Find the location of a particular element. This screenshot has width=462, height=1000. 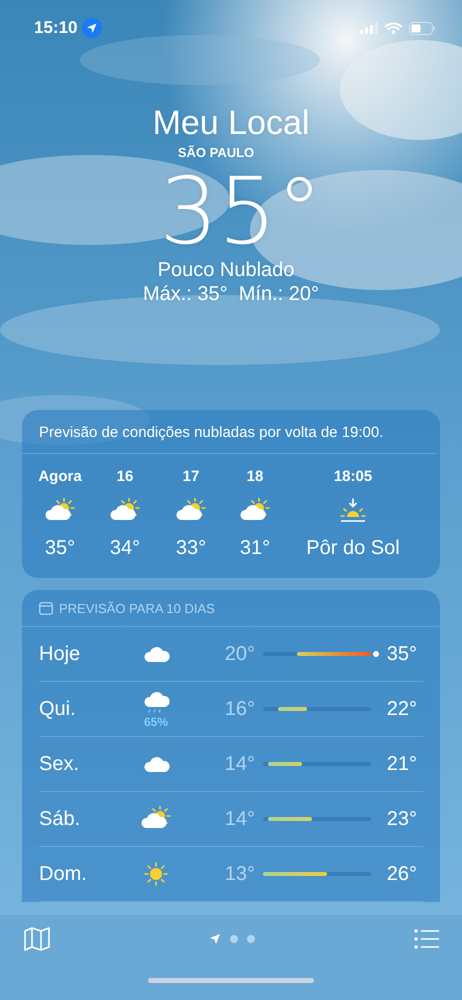

hour-label: 18:05 is located at coordinates (353, 477).